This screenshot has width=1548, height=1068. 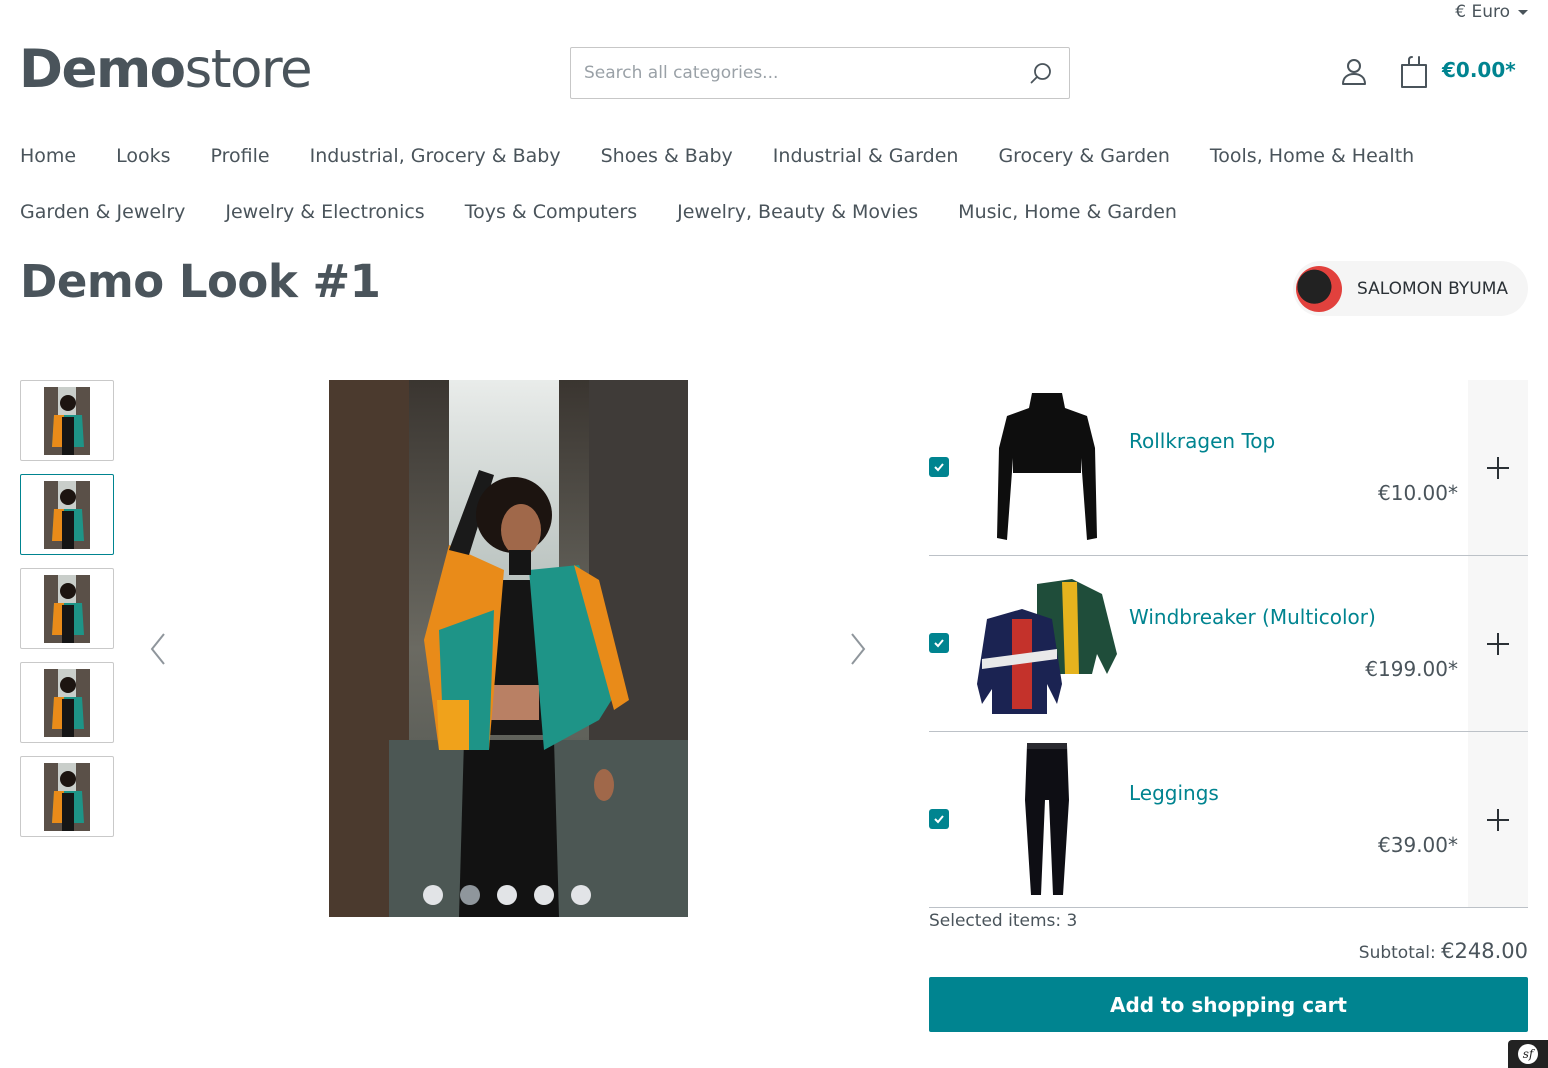 What do you see at coordinates (1047, 468) in the screenshot?
I see `product-image-rollkragen-top` at bounding box center [1047, 468].